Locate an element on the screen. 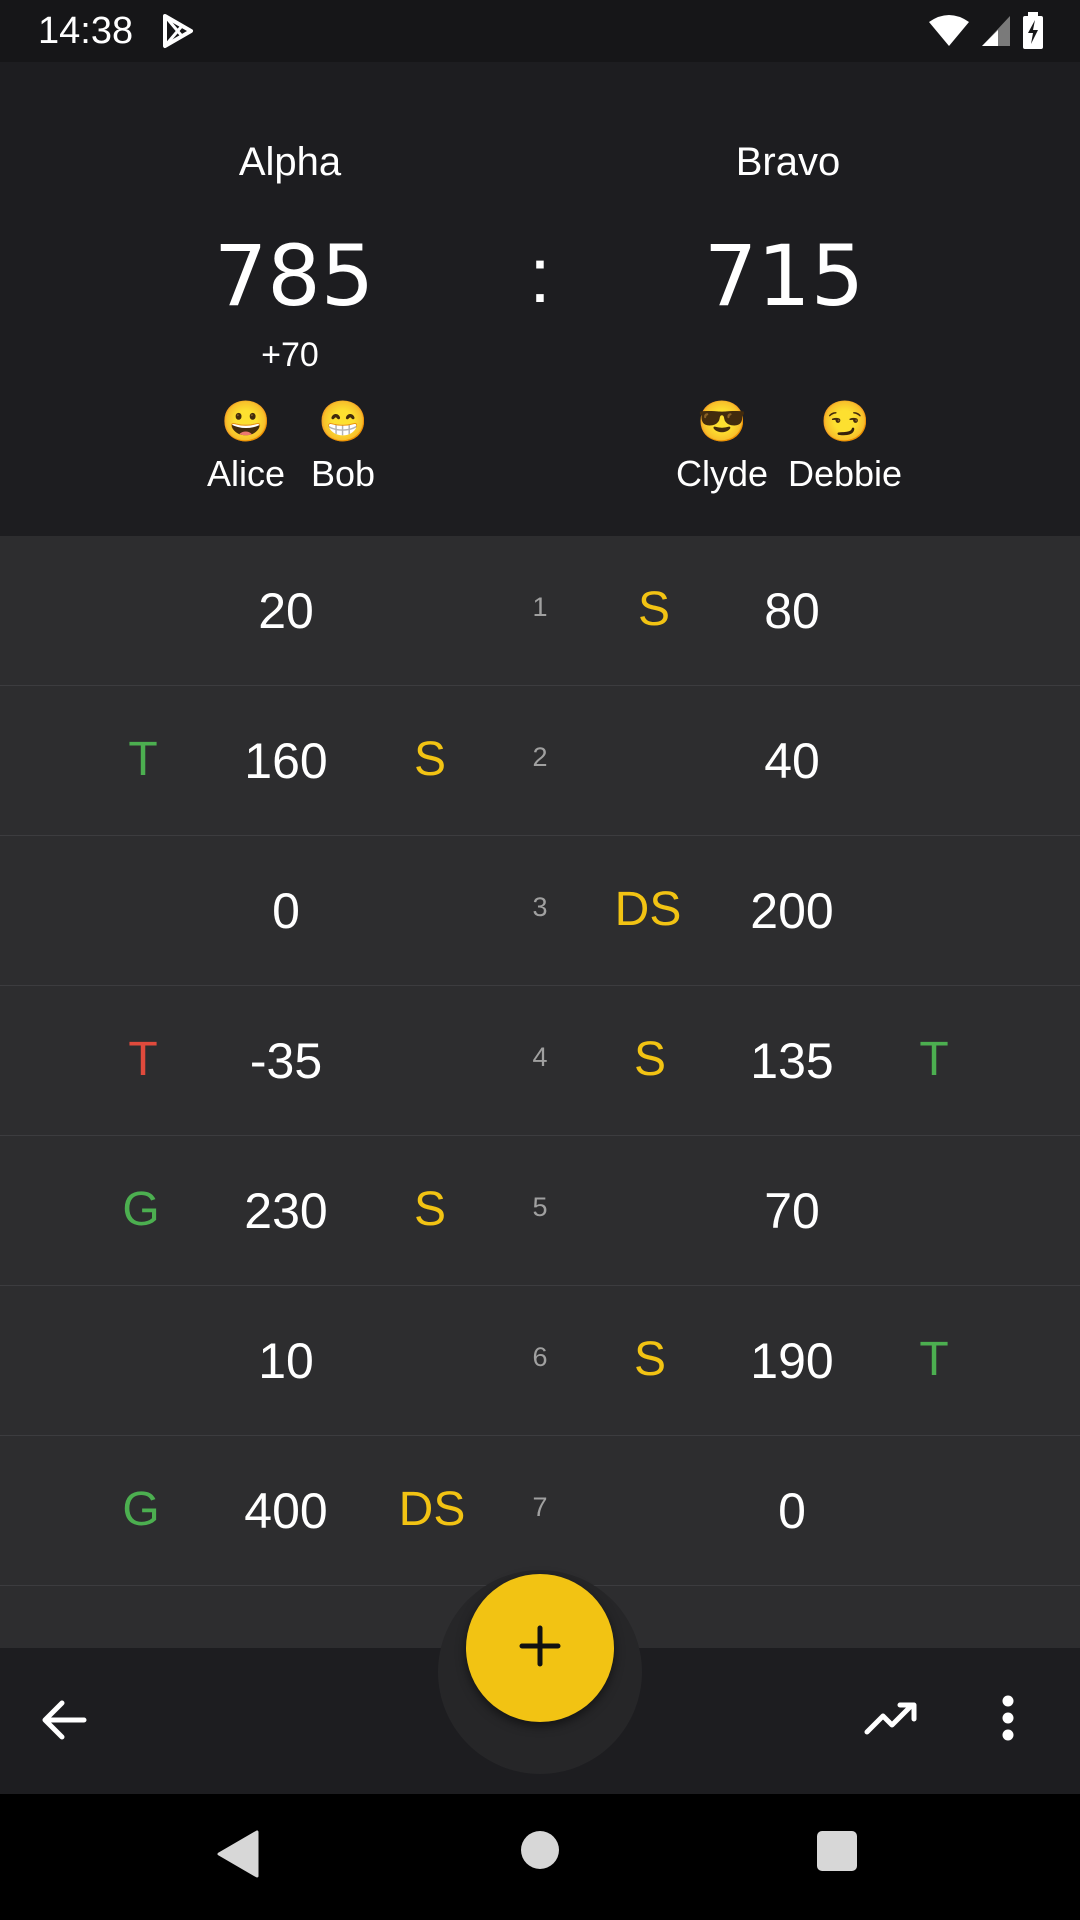 The width and height of the screenshot is (1080, 1920). player-name: Clyde is located at coordinates (722, 473).